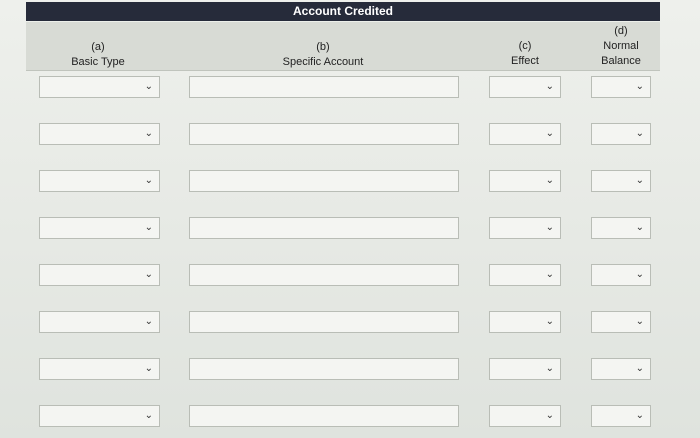 The image size is (700, 438). I want to click on column-header-effect: (c) Effect, so click(525, 54).